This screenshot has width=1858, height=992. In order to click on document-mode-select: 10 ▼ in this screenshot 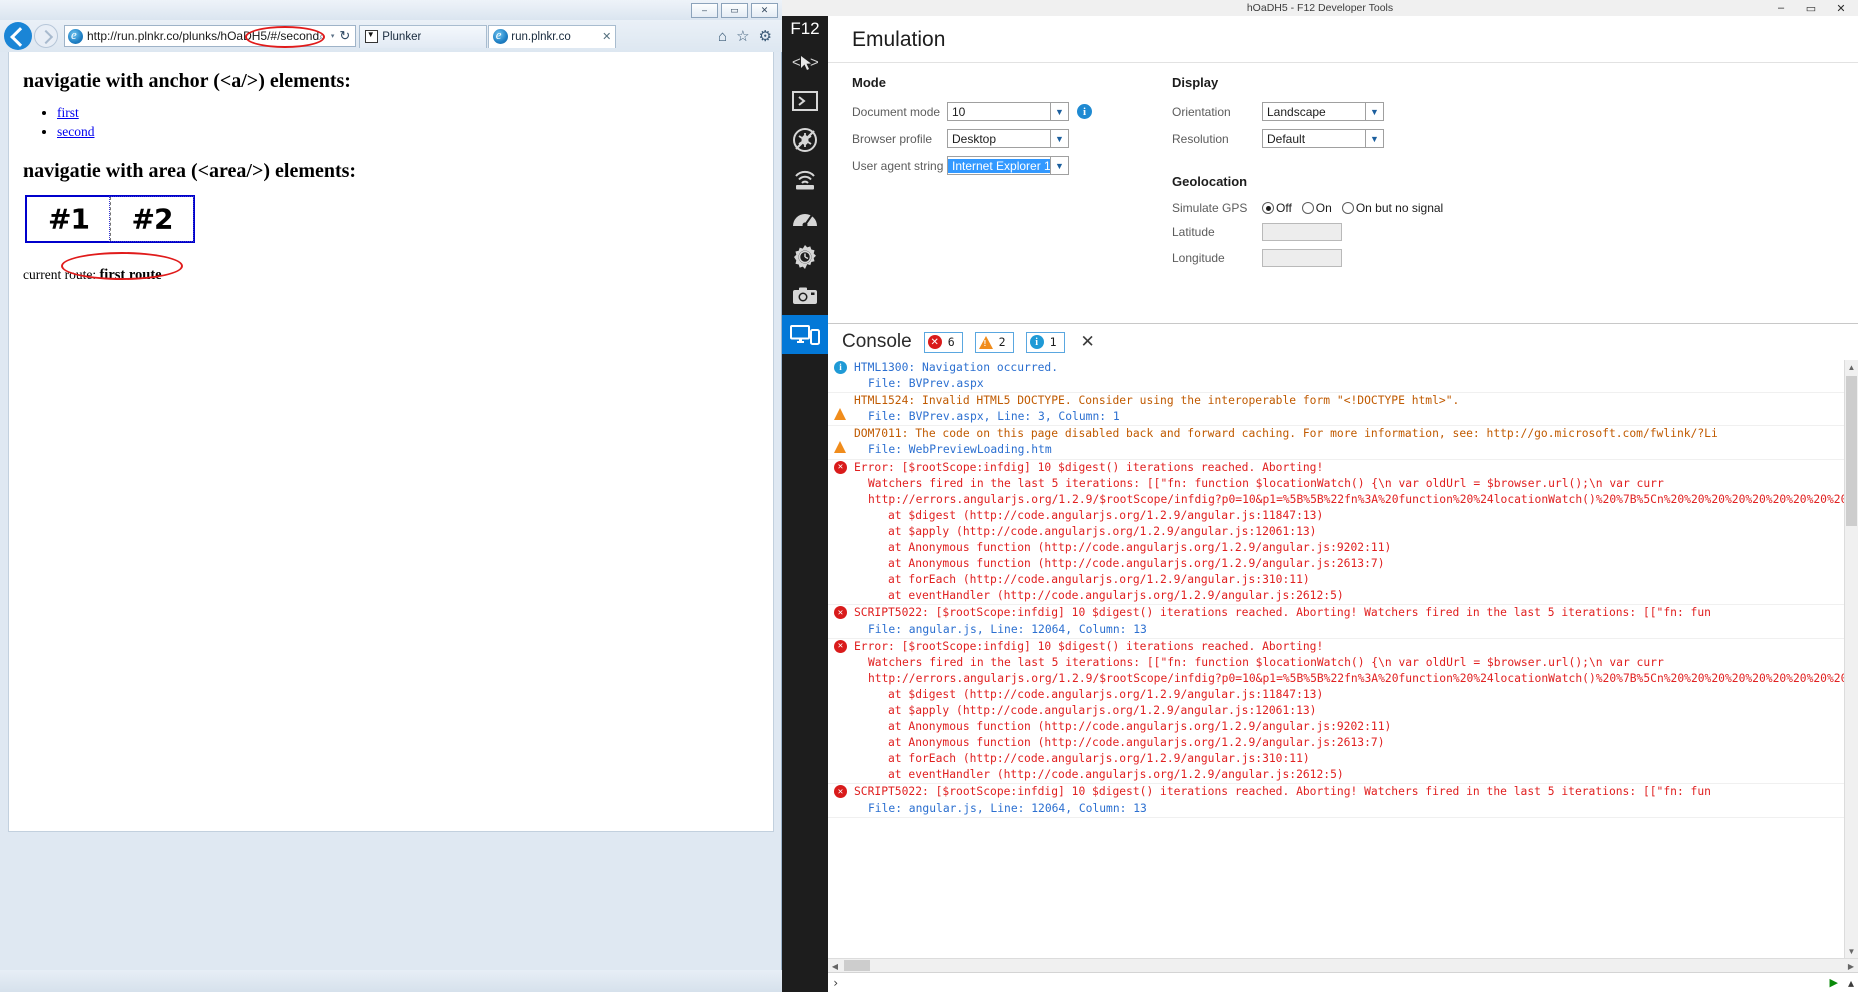, I will do `click(1008, 111)`.